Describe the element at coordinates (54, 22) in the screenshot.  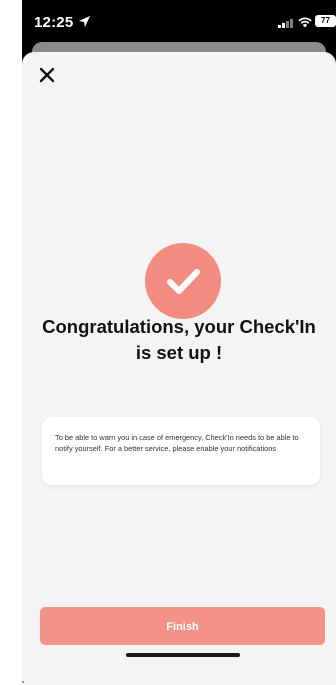
I see `status-time: 12:25` at that location.